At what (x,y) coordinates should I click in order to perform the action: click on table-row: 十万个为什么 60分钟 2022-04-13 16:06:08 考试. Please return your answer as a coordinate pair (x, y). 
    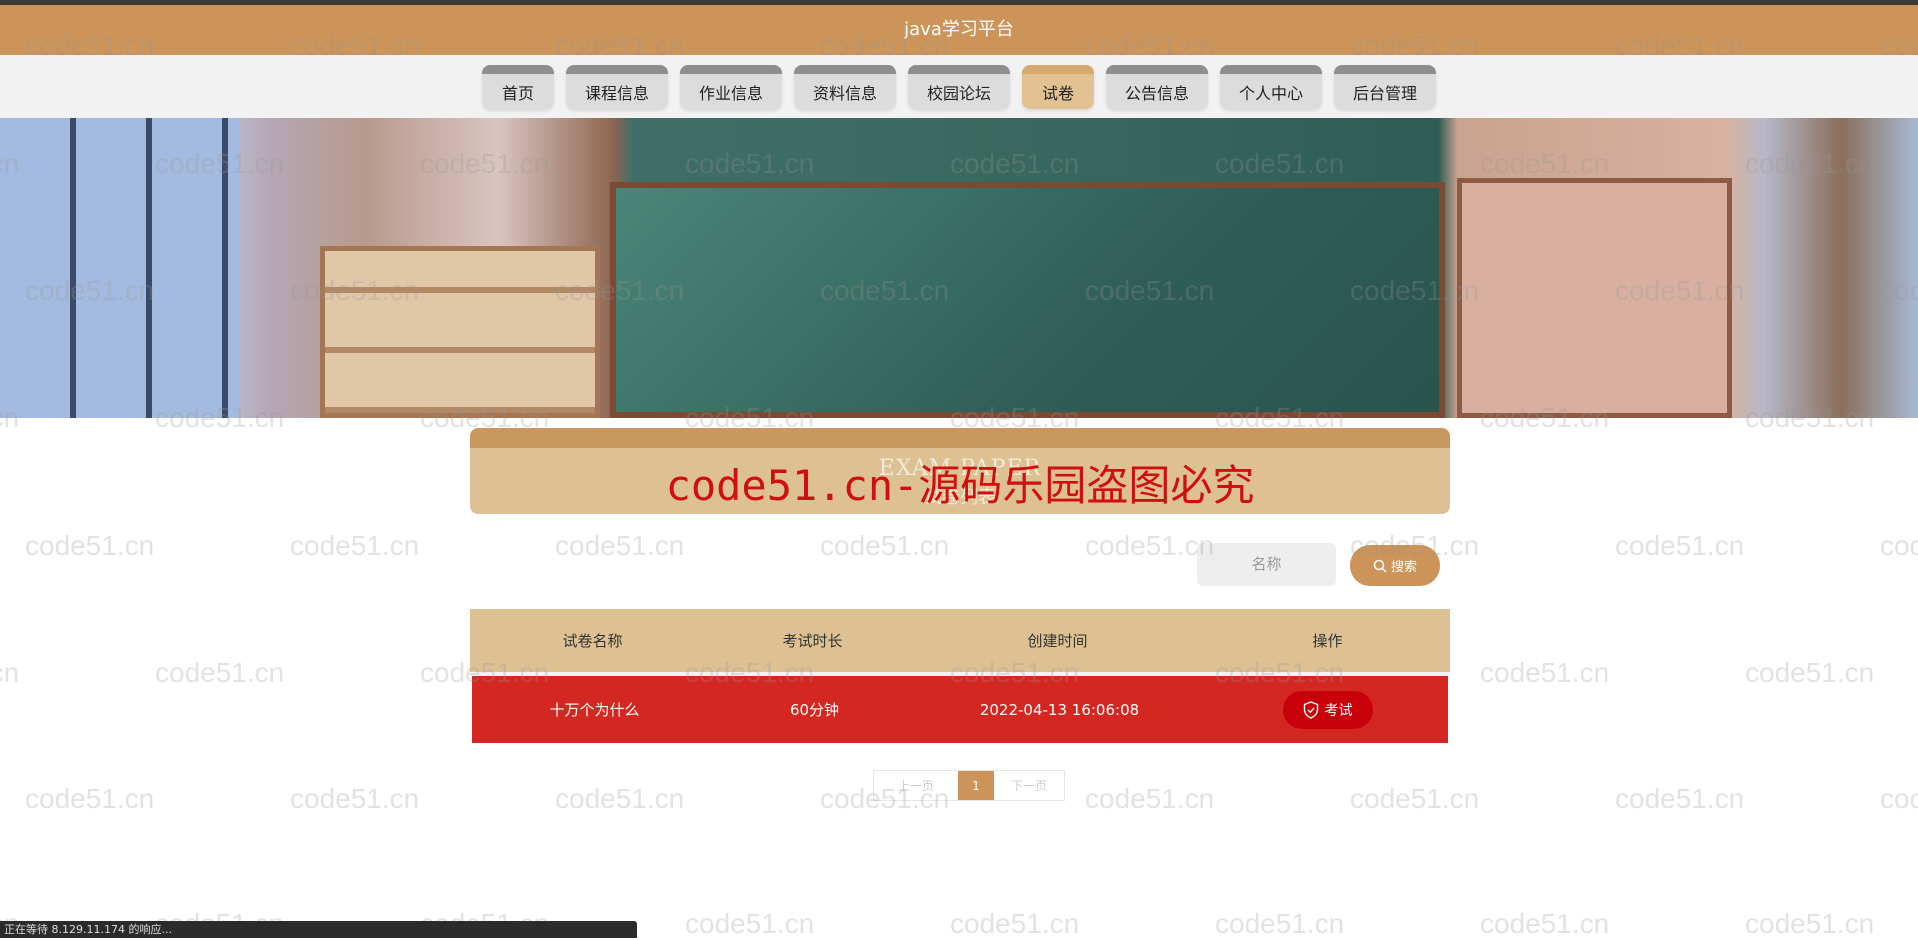
    Looking at the image, I should click on (960, 709).